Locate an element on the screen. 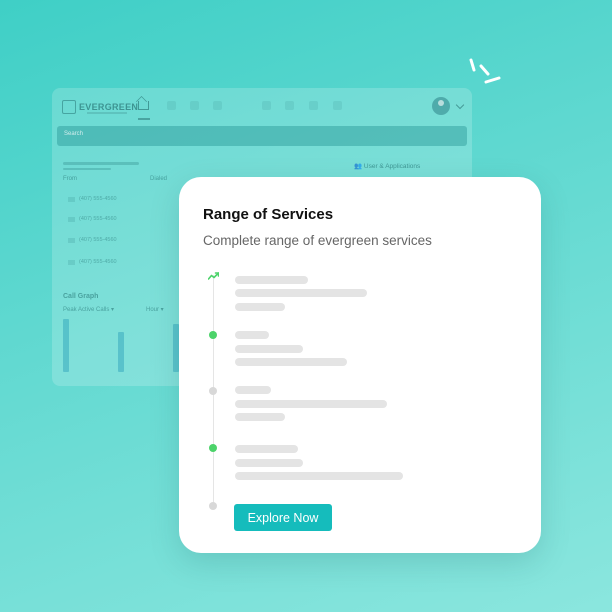  search-input: Search is located at coordinates (262, 136).